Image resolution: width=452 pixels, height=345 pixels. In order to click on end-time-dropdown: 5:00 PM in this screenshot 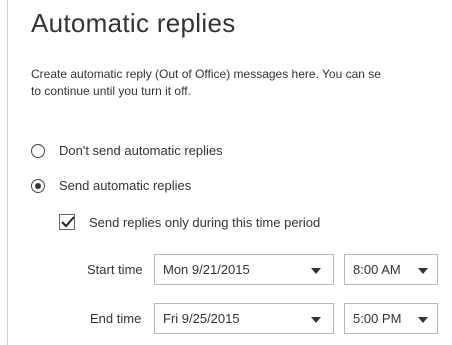, I will do `click(391, 318)`.